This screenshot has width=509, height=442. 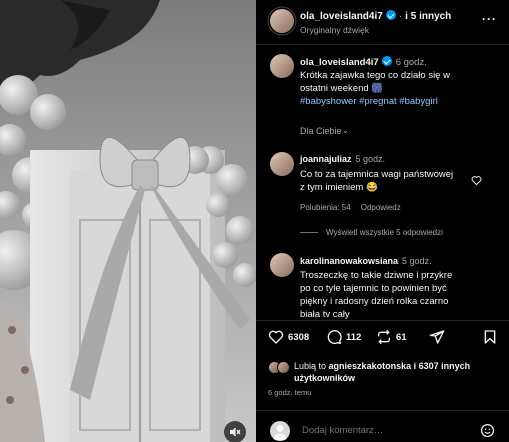 I want to click on bookmark-icon, so click(x=490, y=337).